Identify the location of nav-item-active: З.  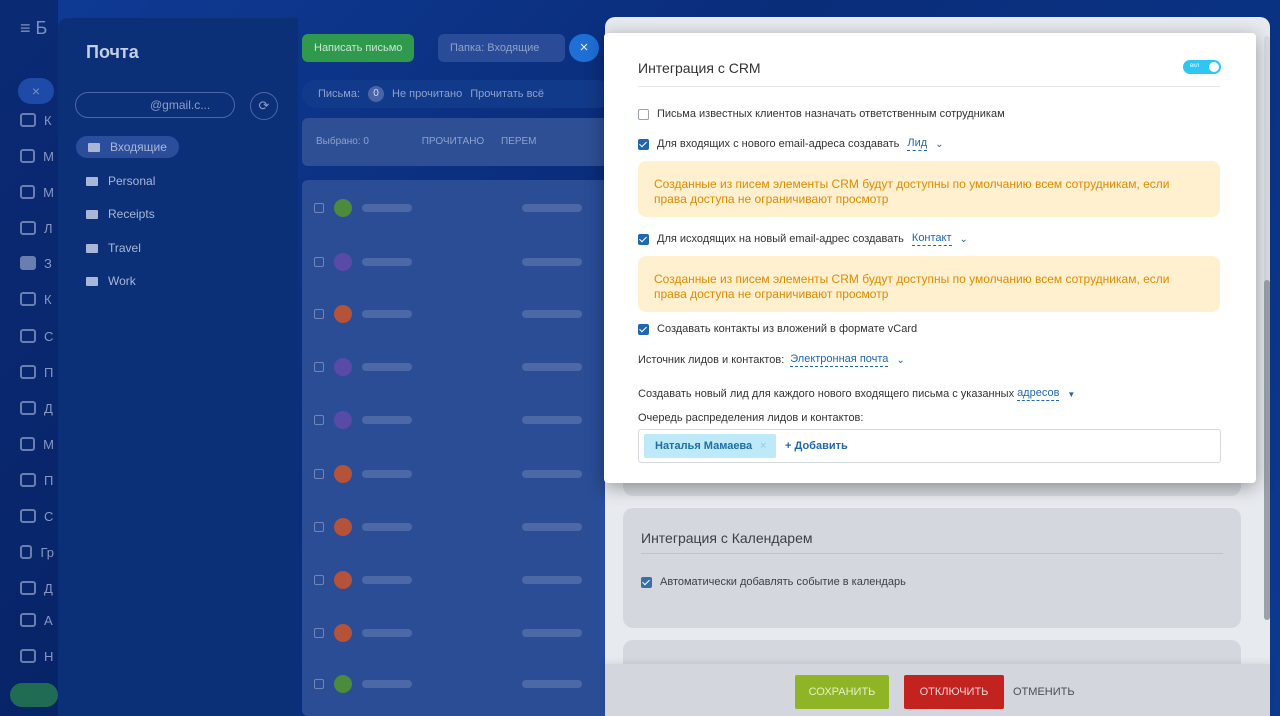
(37, 263).